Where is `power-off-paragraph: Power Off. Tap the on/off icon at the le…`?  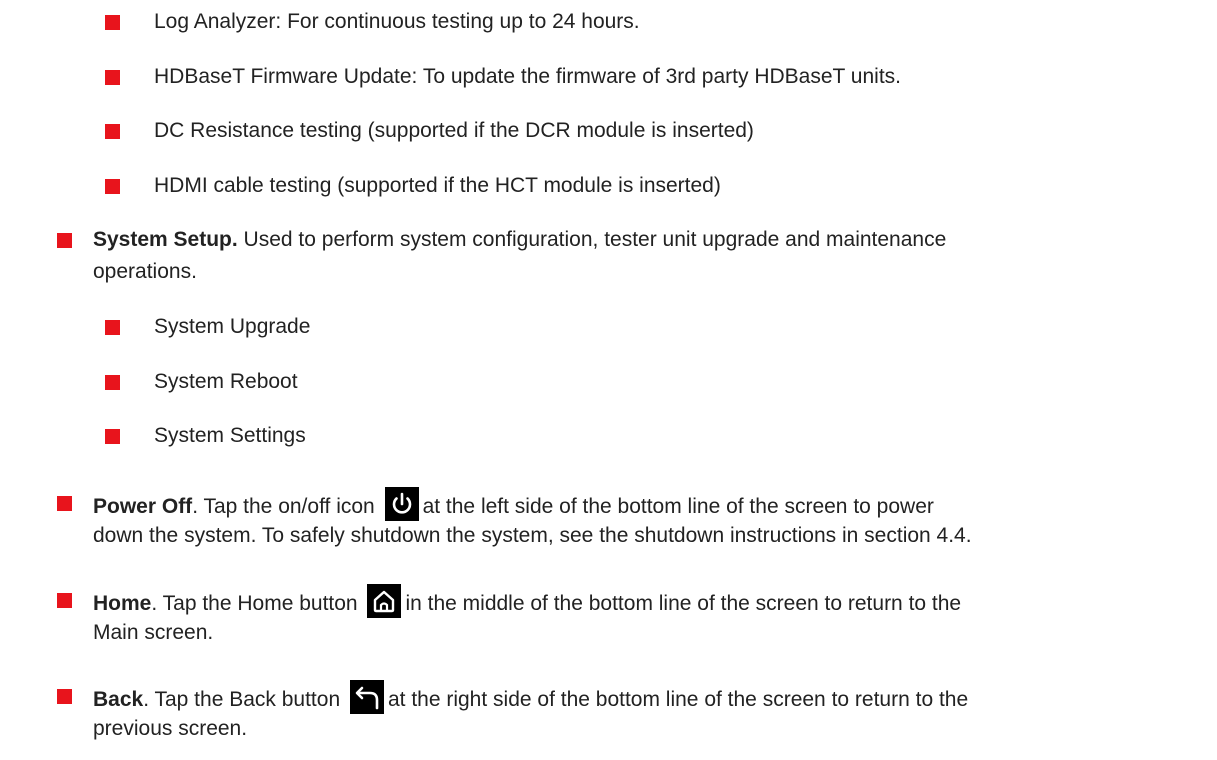
power-off-paragraph: Power Off. Tap the on/off icon at the le… is located at coordinates (513, 505).